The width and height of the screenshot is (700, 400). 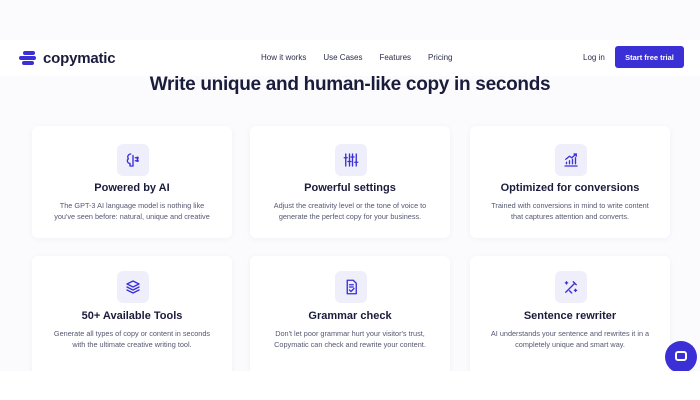 I want to click on chat-icon, so click(x=681, y=356).